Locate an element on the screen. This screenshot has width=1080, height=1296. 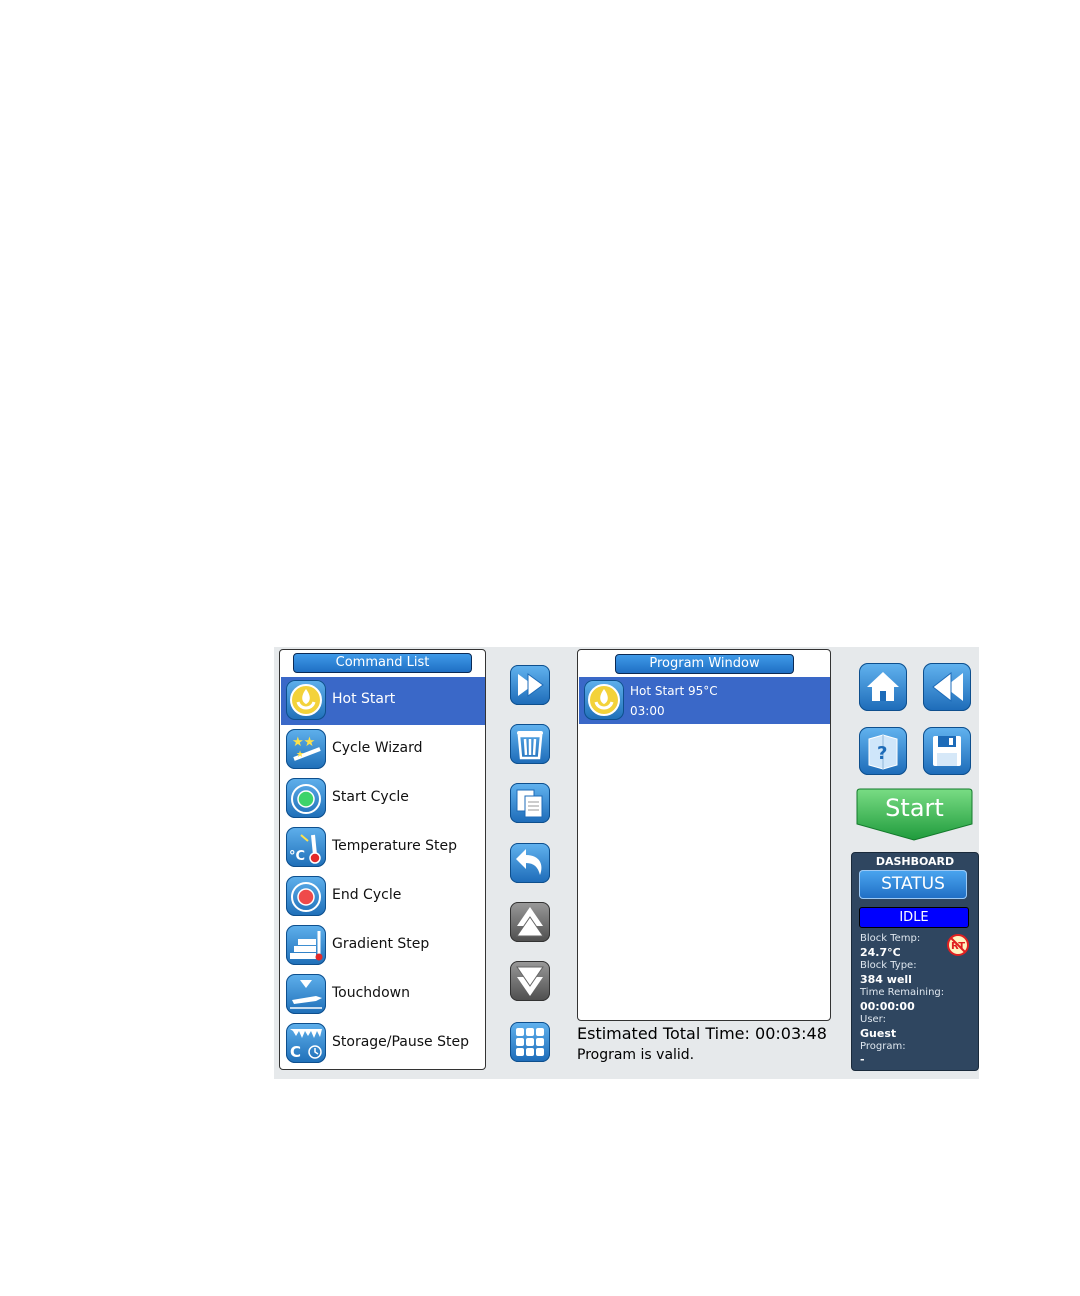
keypad-icon is located at coordinates (530, 1042).